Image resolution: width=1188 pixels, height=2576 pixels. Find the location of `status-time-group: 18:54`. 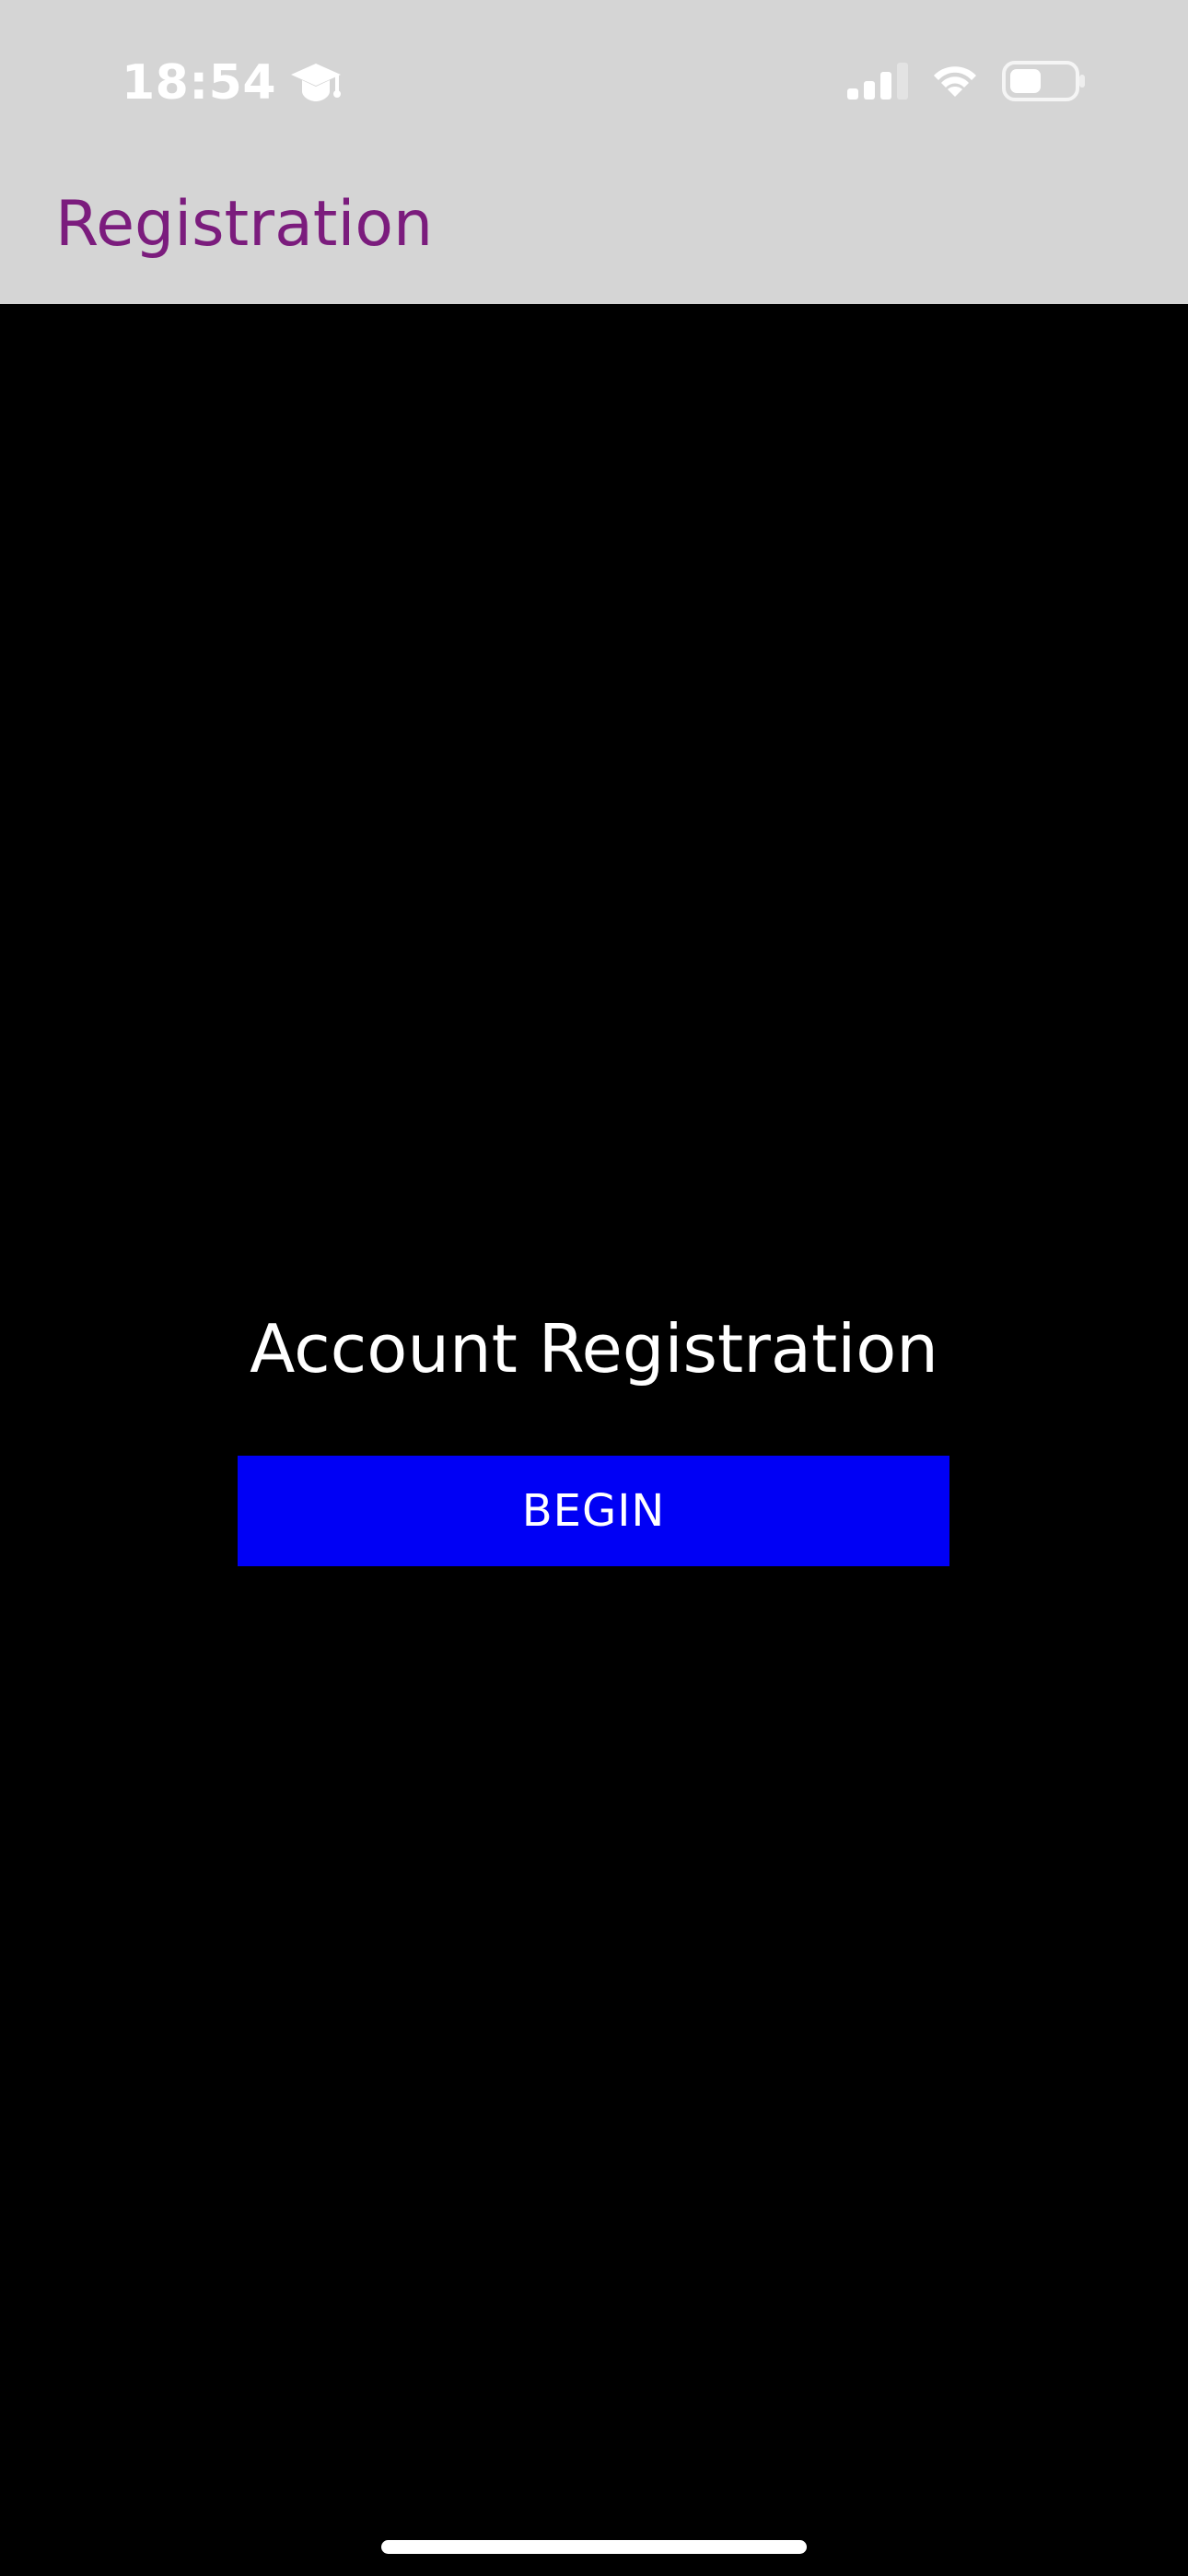

status-time-group: 18:54 is located at coordinates (232, 83).